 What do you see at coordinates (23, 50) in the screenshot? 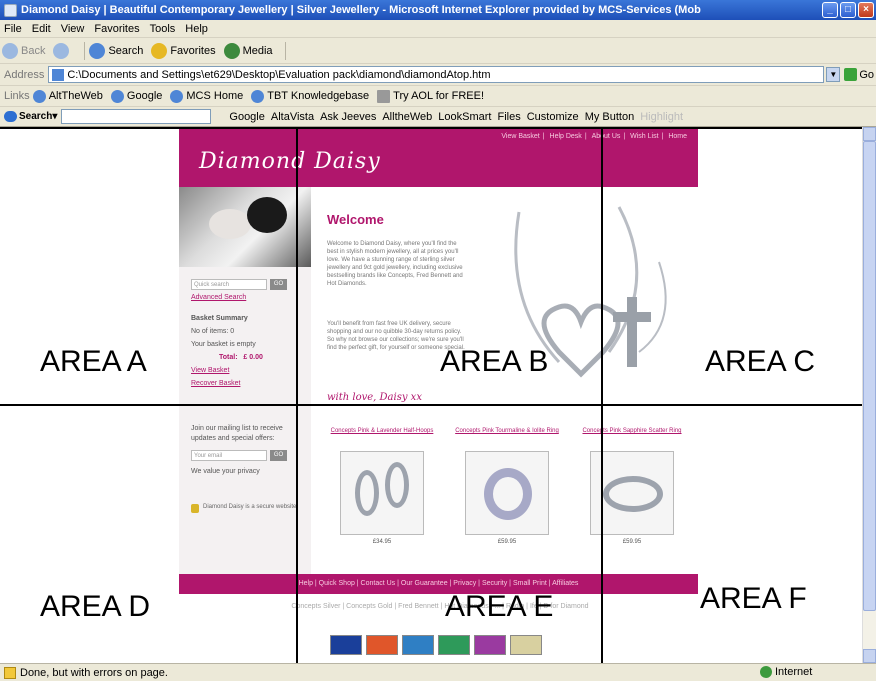
I see `back-button: Back` at bounding box center [23, 50].